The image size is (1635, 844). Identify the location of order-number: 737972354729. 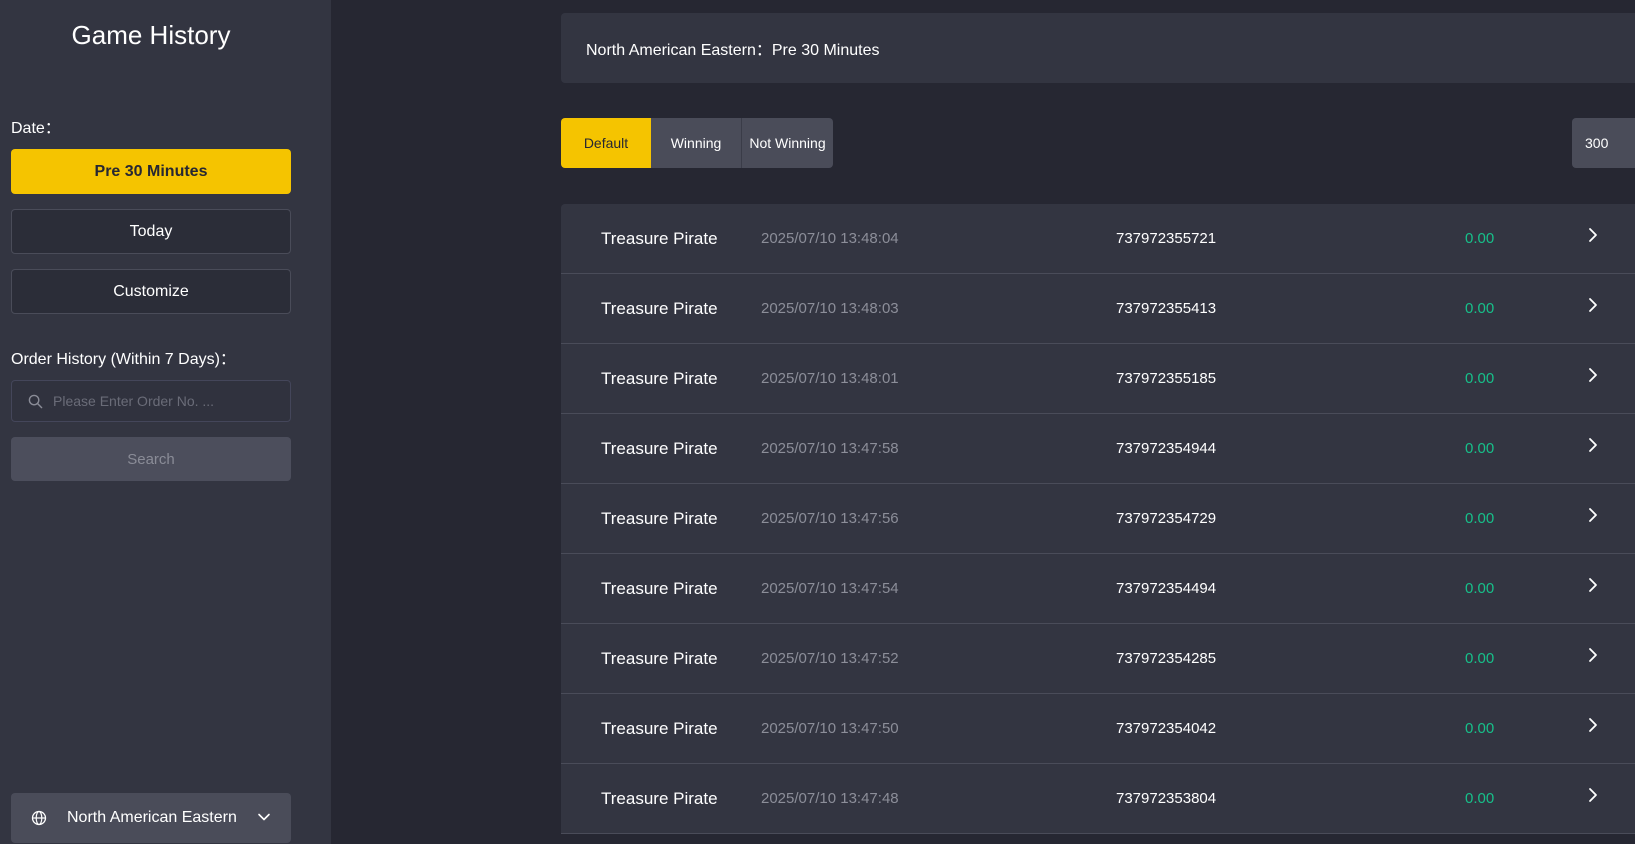
(1166, 518).